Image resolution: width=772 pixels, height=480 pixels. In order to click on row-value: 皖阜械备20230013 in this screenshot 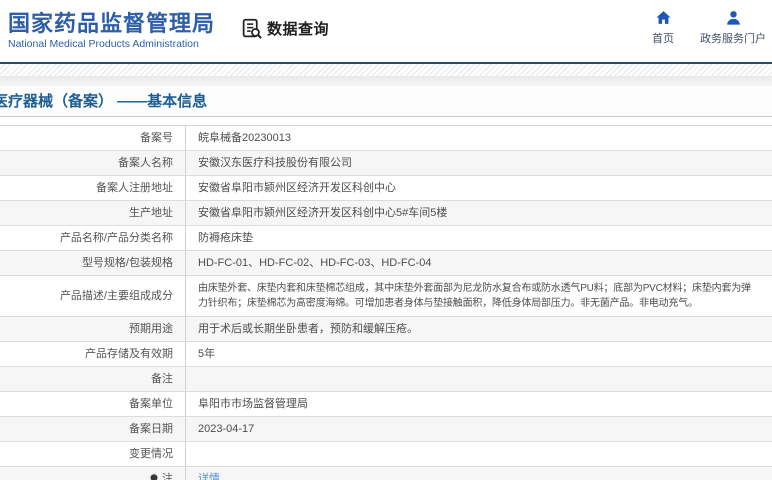, I will do `click(479, 138)`.